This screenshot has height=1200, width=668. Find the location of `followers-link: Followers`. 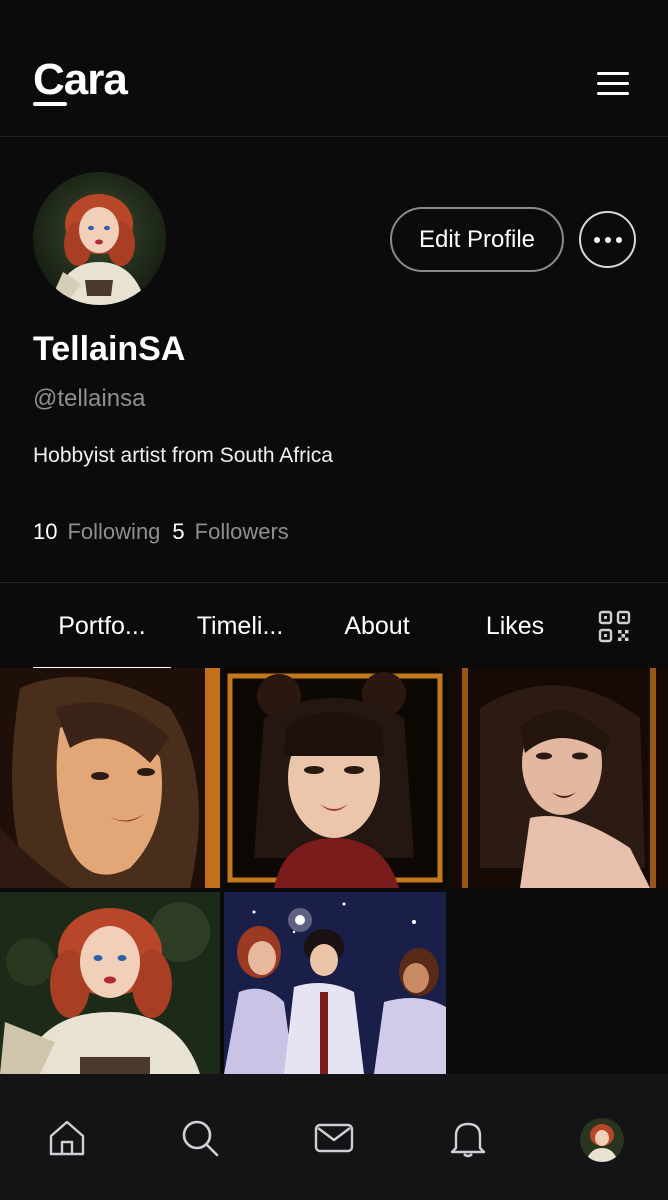

followers-link: Followers is located at coordinates (242, 532).